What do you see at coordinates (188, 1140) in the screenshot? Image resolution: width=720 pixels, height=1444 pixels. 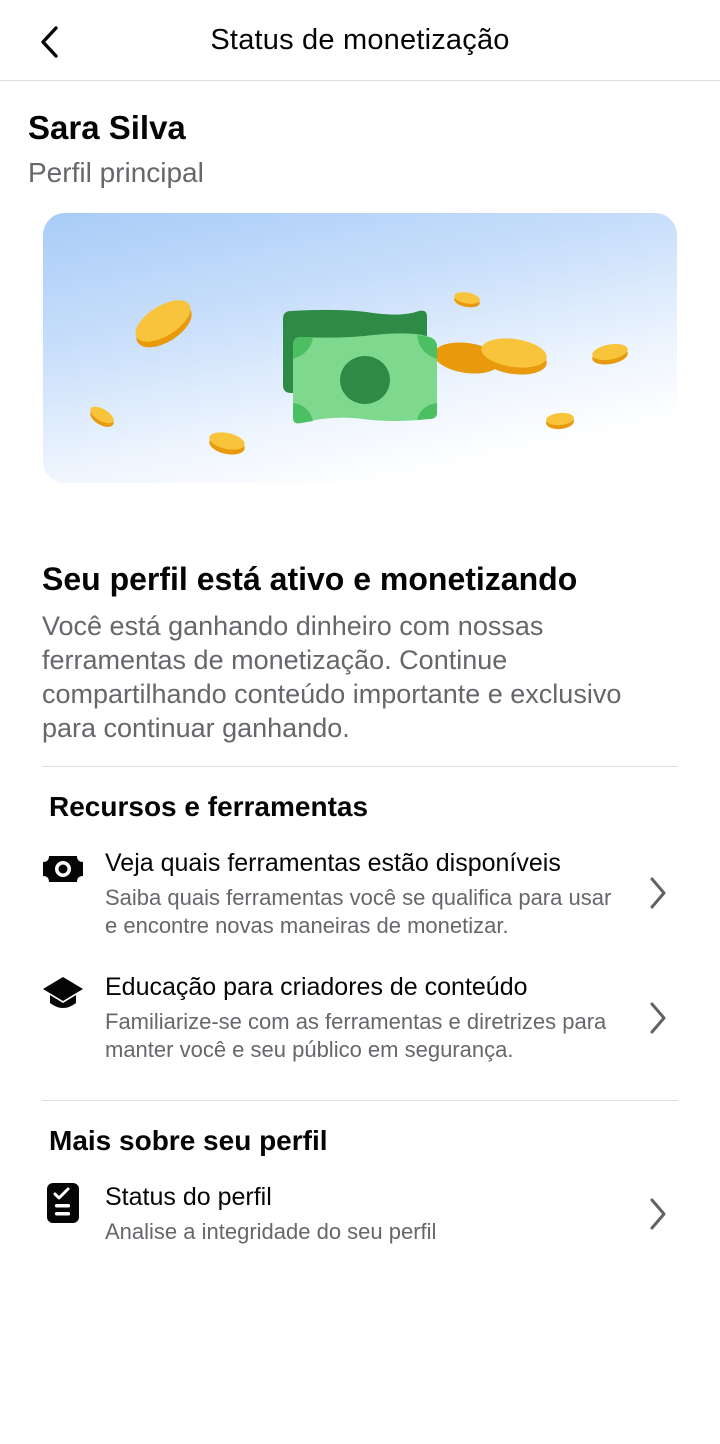 I see `section-title-more: Mais sobre seu perfil` at bounding box center [188, 1140].